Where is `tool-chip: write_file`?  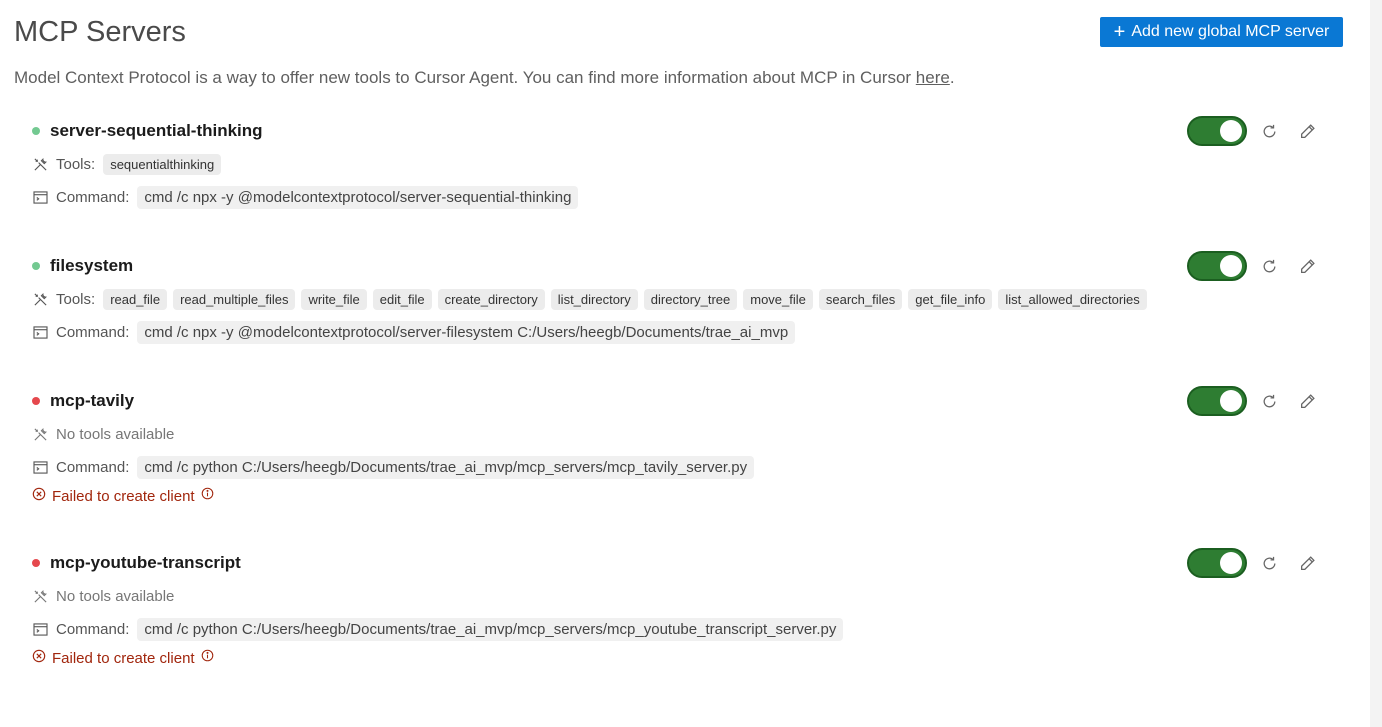
tool-chip: write_file is located at coordinates (334, 299).